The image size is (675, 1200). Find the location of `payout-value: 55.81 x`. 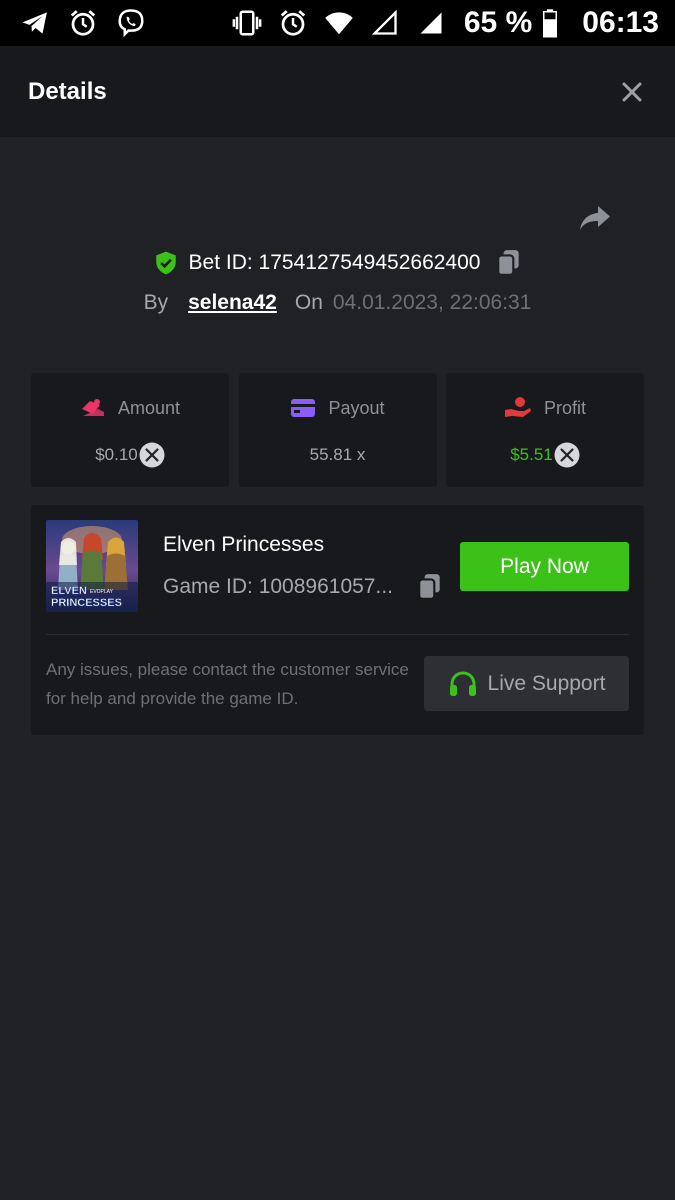

payout-value: 55.81 x is located at coordinates (337, 454).